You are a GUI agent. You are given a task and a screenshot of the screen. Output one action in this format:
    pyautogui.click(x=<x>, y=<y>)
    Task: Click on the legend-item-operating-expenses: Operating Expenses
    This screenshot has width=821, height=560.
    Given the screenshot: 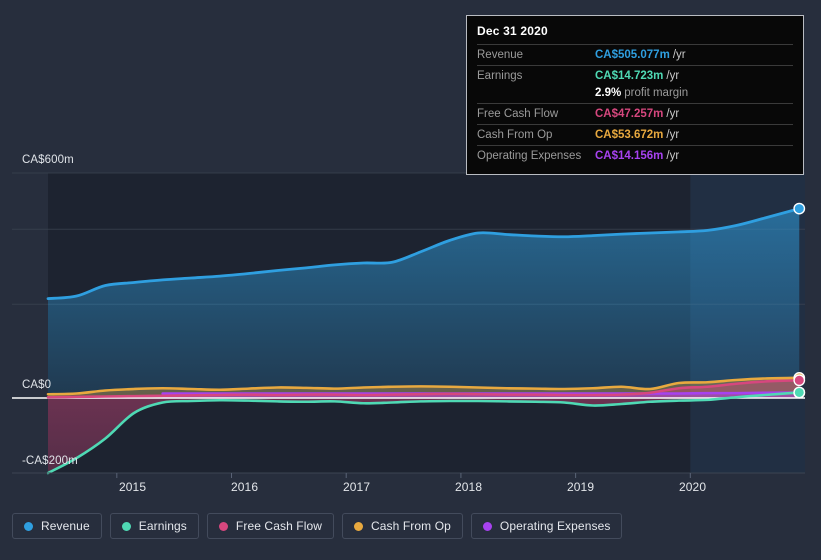 What is the action you would take?
    pyautogui.click(x=546, y=526)
    